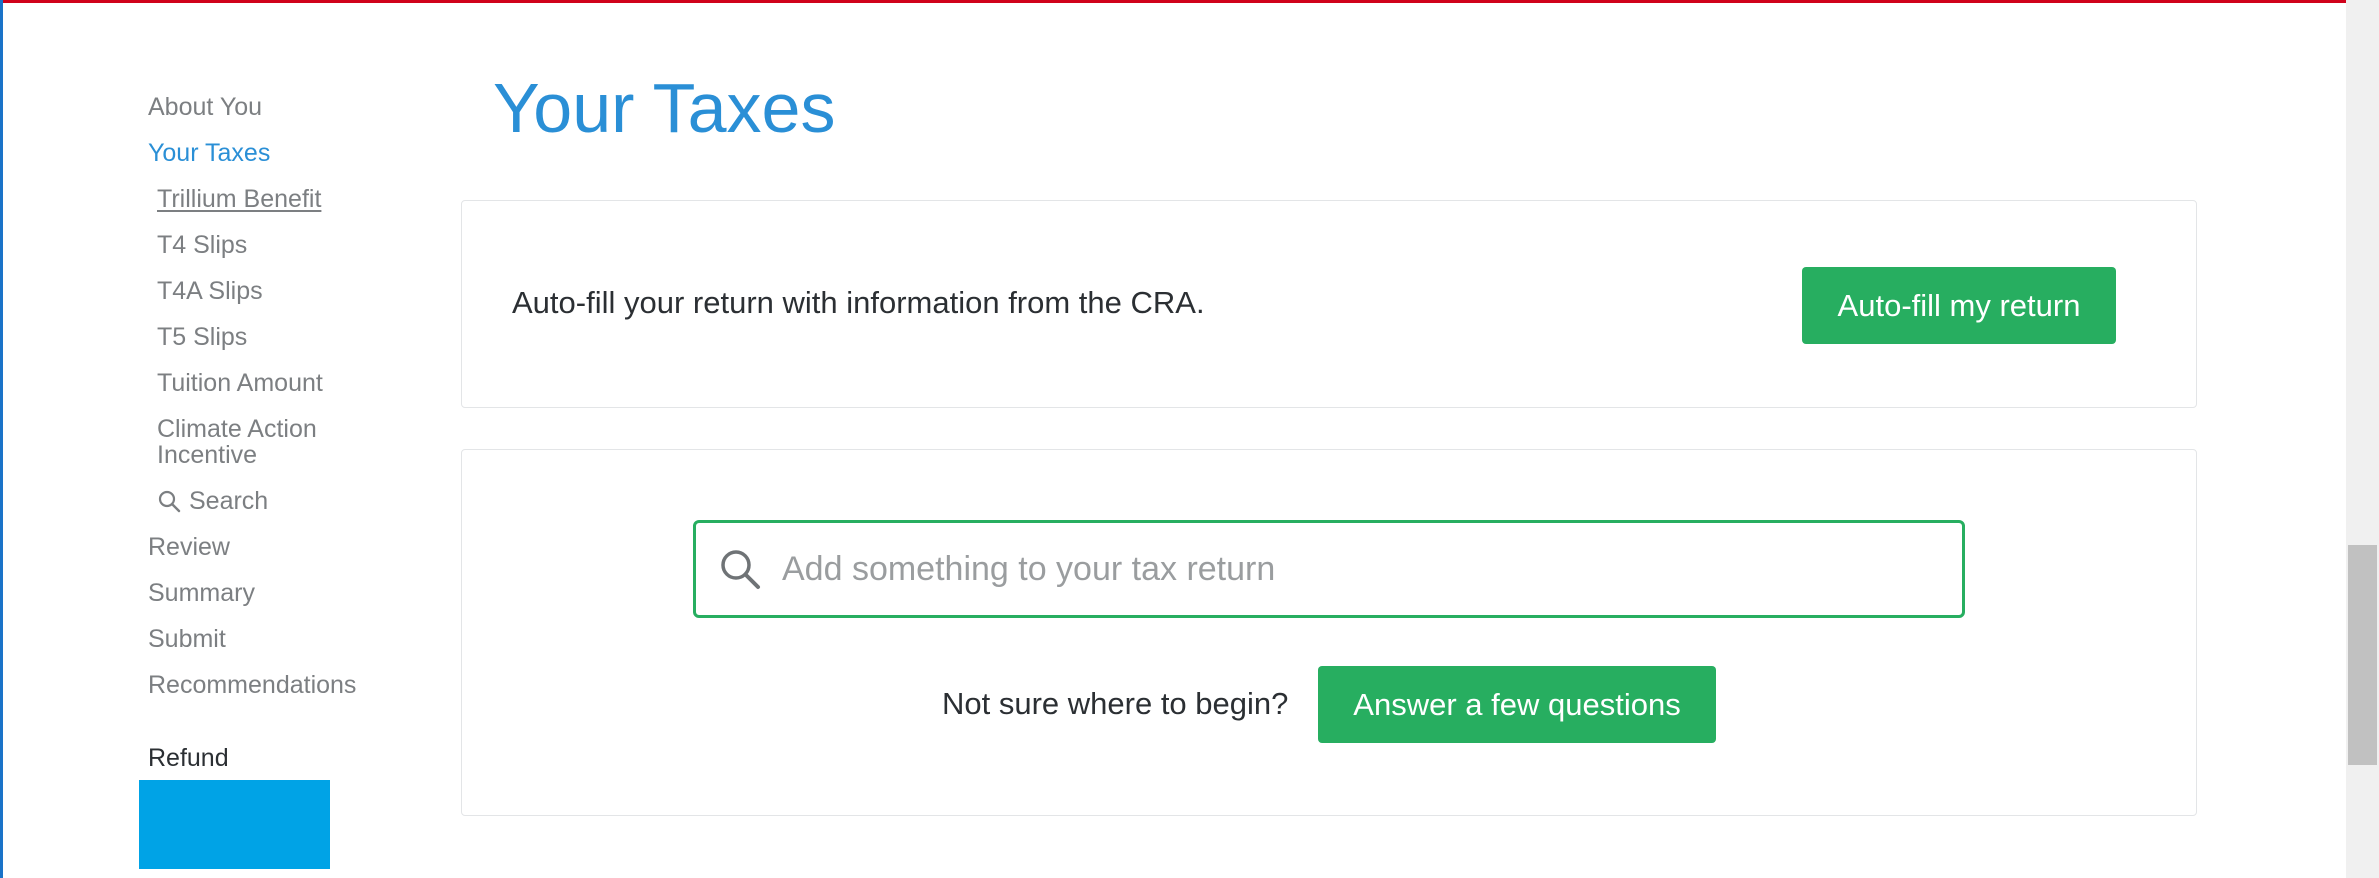 The image size is (2379, 878). I want to click on sidebar-item-your-taxes: Your Taxes, so click(209, 153).